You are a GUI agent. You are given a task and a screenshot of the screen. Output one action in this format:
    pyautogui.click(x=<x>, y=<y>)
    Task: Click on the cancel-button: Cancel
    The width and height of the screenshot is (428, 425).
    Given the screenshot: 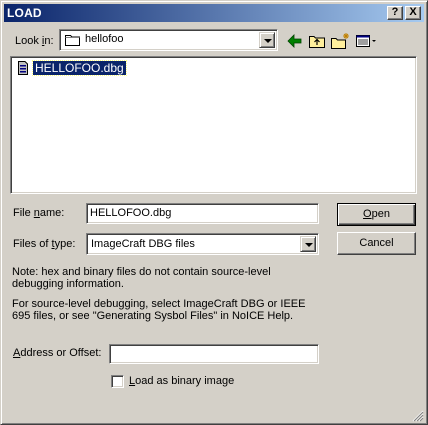 What is the action you would take?
    pyautogui.click(x=376, y=243)
    